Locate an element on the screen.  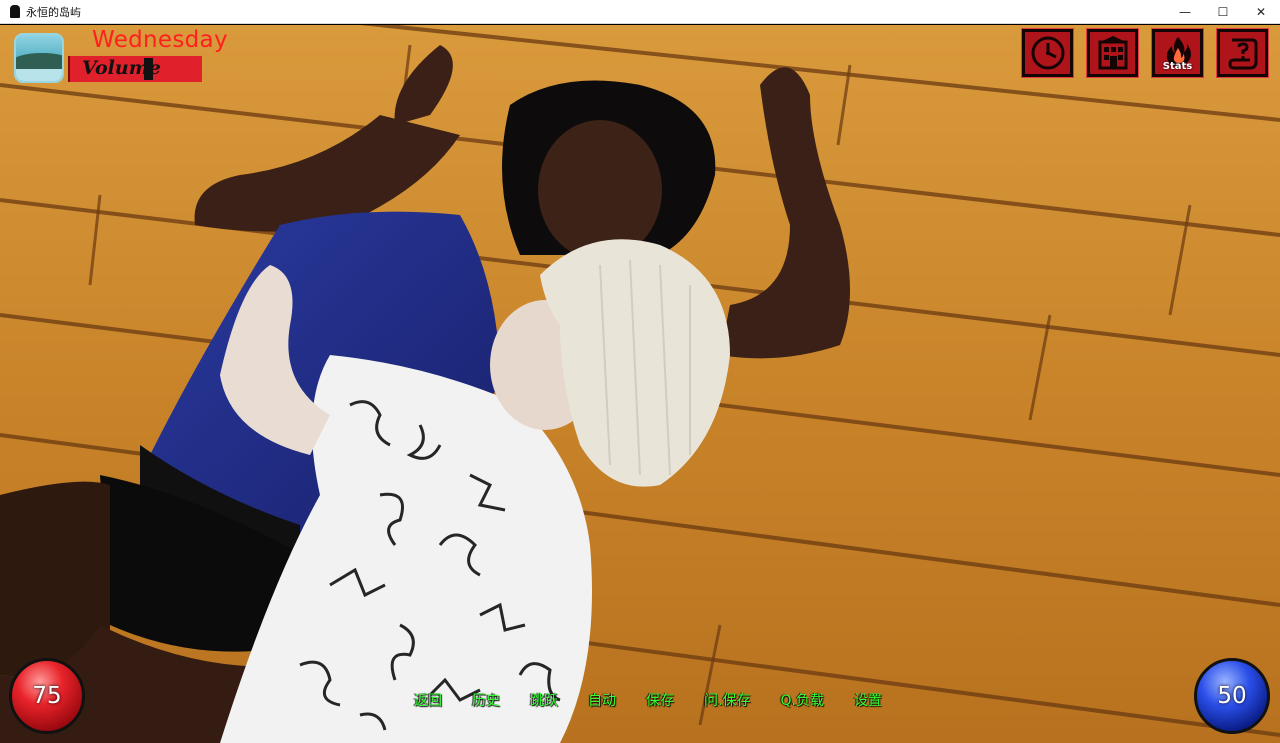
maximize-button: ☐ is located at coordinates (1223, 12).